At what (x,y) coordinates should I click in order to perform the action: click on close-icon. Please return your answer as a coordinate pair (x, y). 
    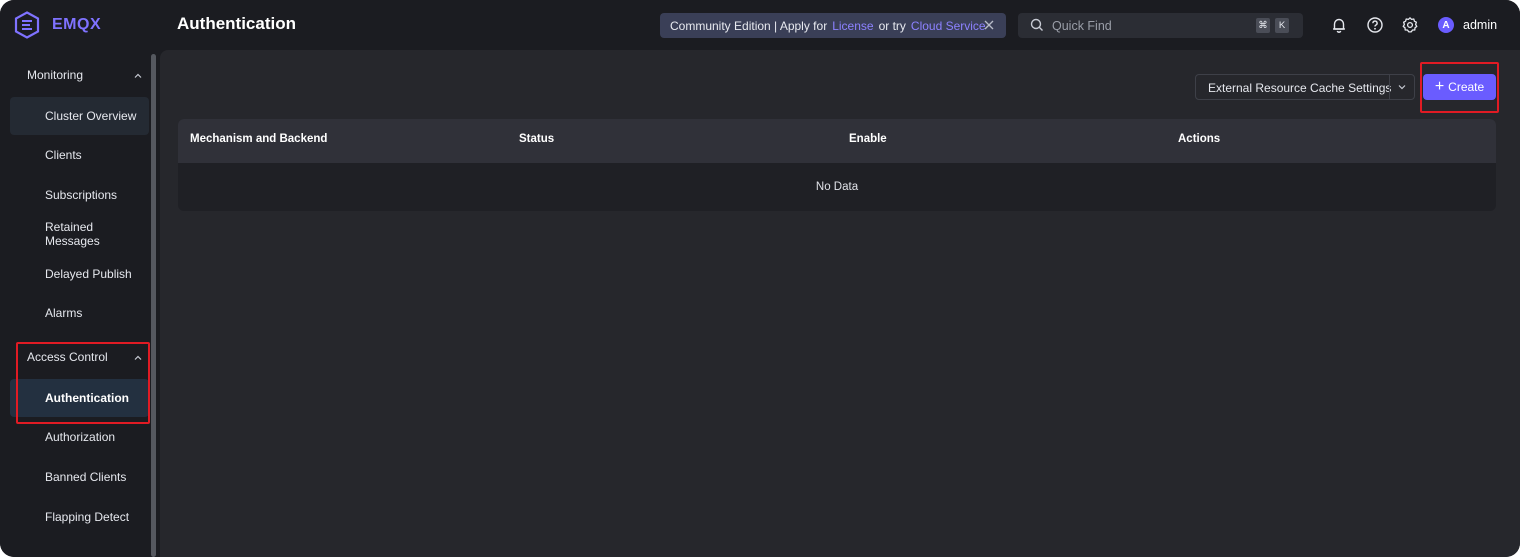
    Looking at the image, I should click on (989, 25).